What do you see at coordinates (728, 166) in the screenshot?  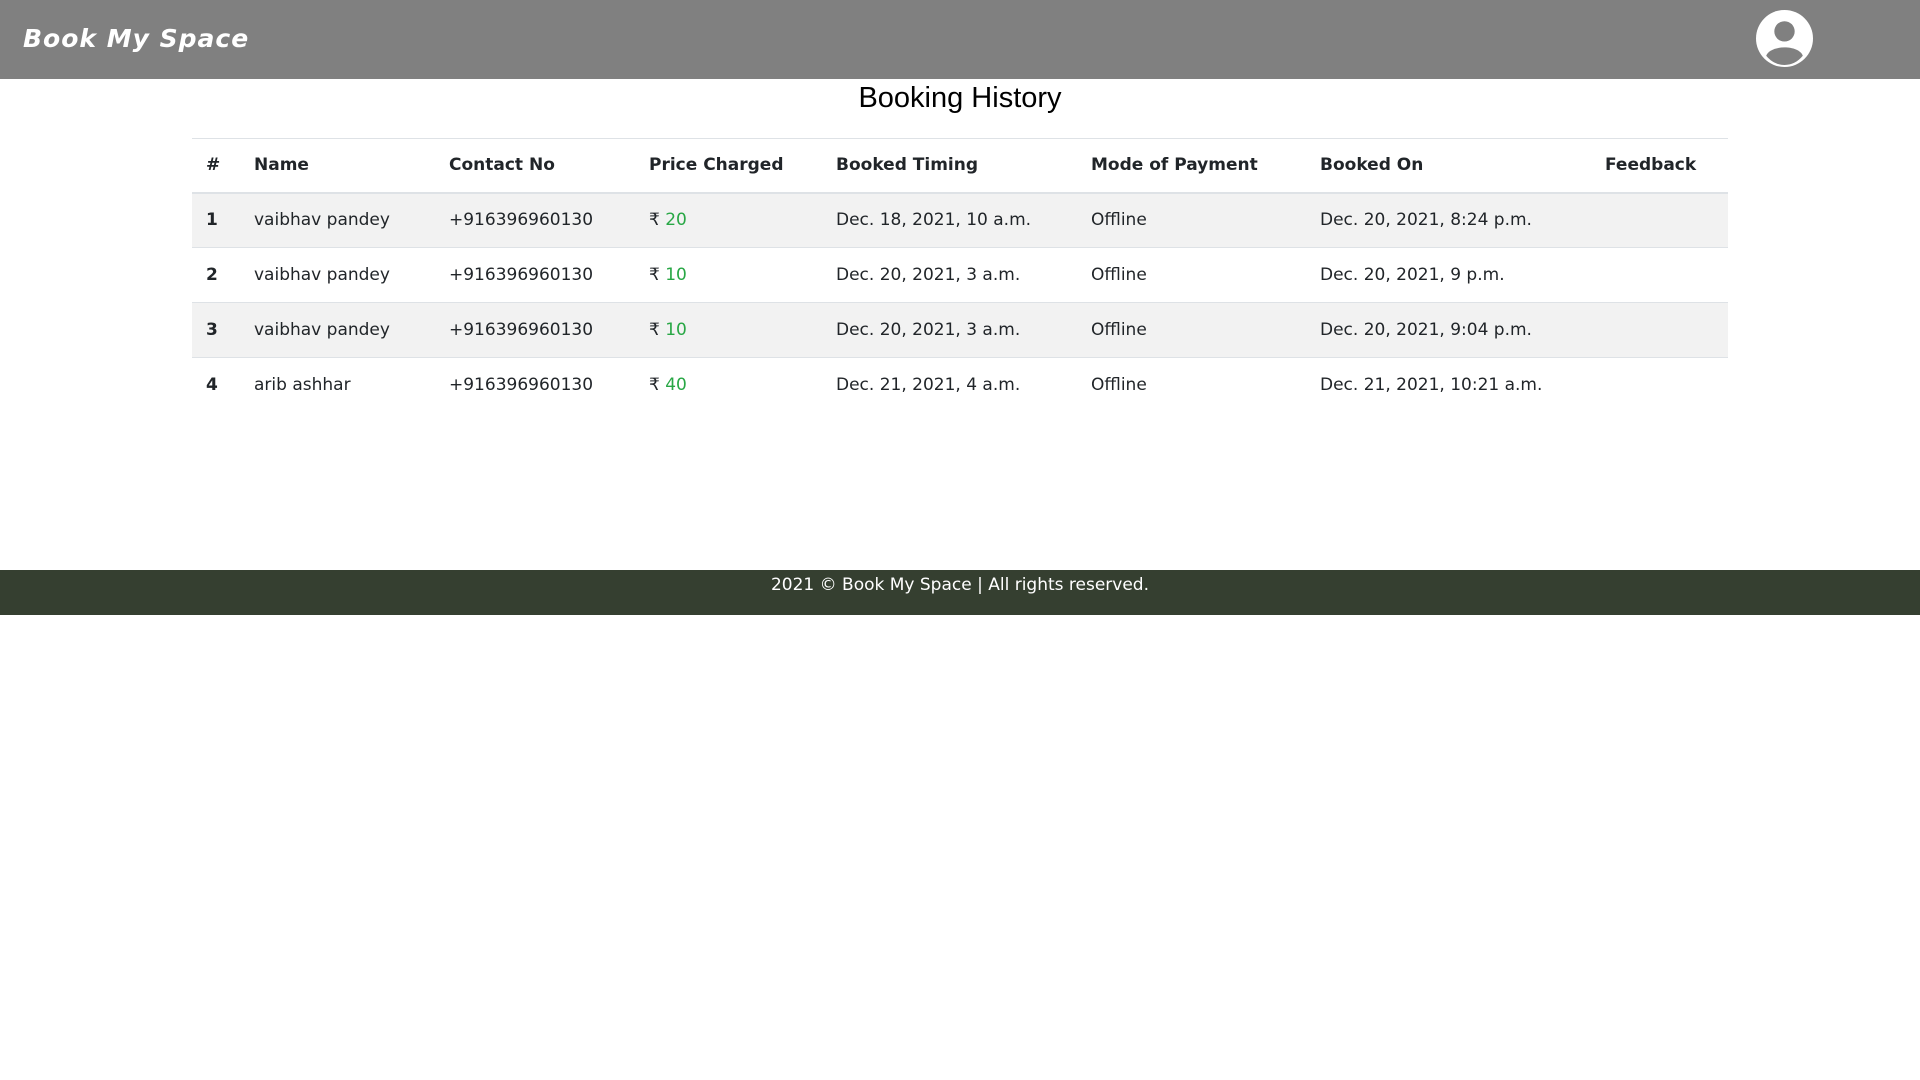 I see `header-price: Price Charged` at bounding box center [728, 166].